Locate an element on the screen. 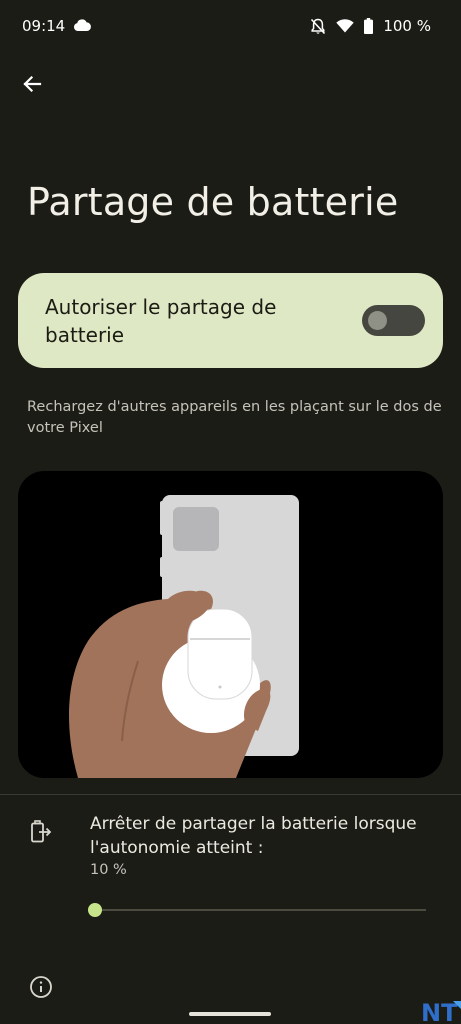  wifi-icon is located at coordinates (345, 26).